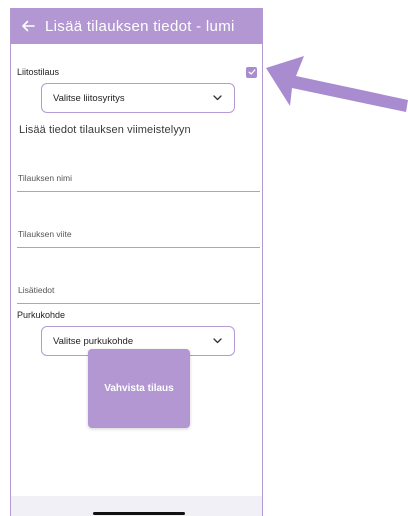 This screenshot has width=408, height=516. Describe the element at coordinates (138, 234) in the screenshot. I see `order-reference-field: Tilauksen viite` at that location.